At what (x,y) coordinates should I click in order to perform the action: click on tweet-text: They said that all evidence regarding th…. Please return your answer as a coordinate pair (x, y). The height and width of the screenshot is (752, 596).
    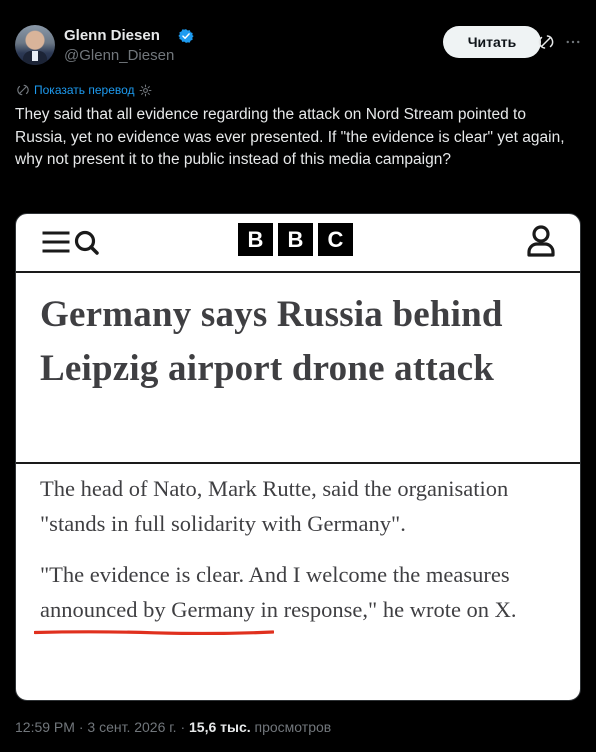
    Looking at the image, I should click on (290, 137).